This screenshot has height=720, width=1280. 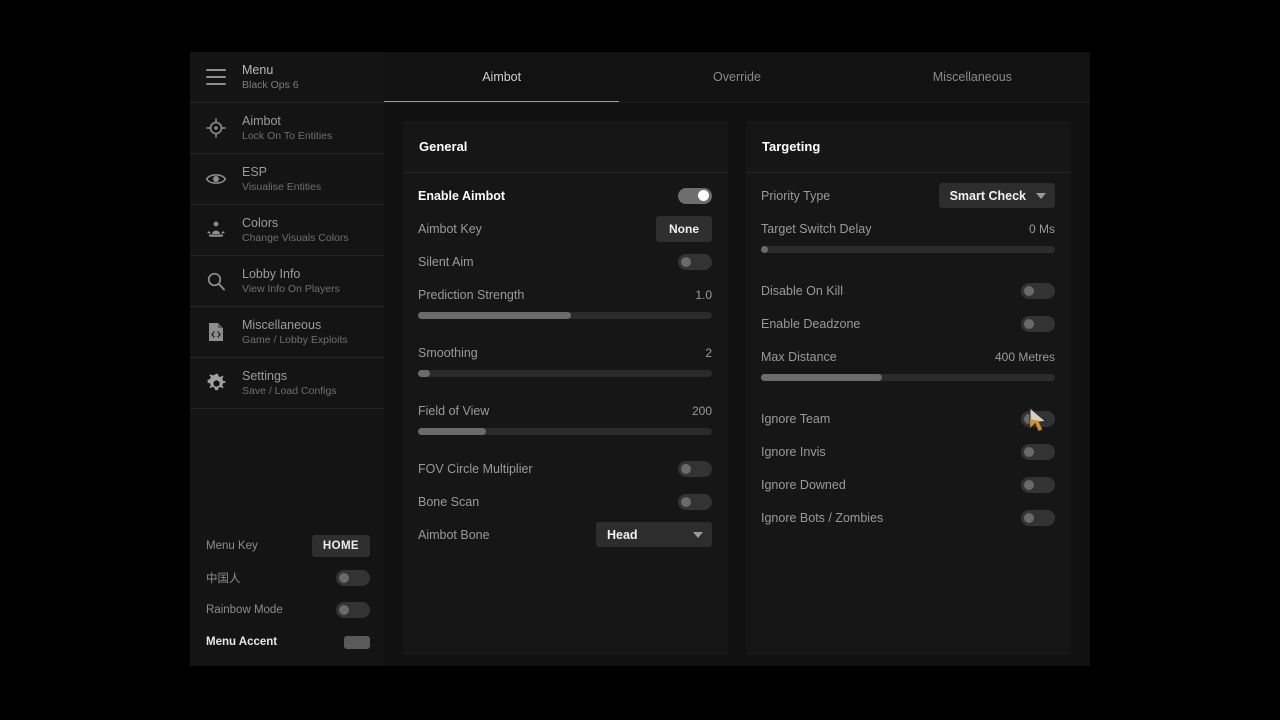 I want to click on ignore-bots-zombies-row: Ignore Bots / Zombies, so click(x=908, y=517).